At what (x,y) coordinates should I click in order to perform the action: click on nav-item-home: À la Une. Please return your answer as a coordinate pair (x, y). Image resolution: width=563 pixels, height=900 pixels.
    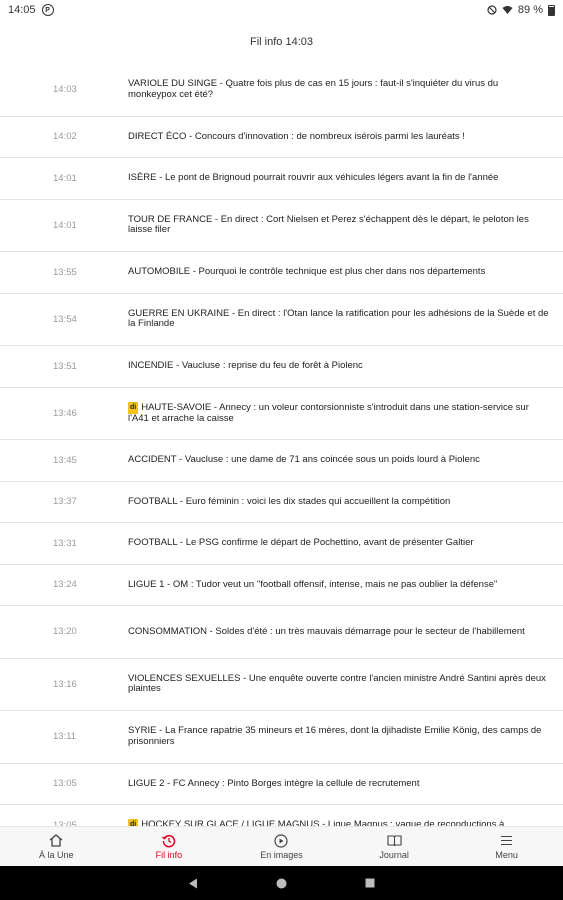
    Looking at the image, I should click on (56, 846).